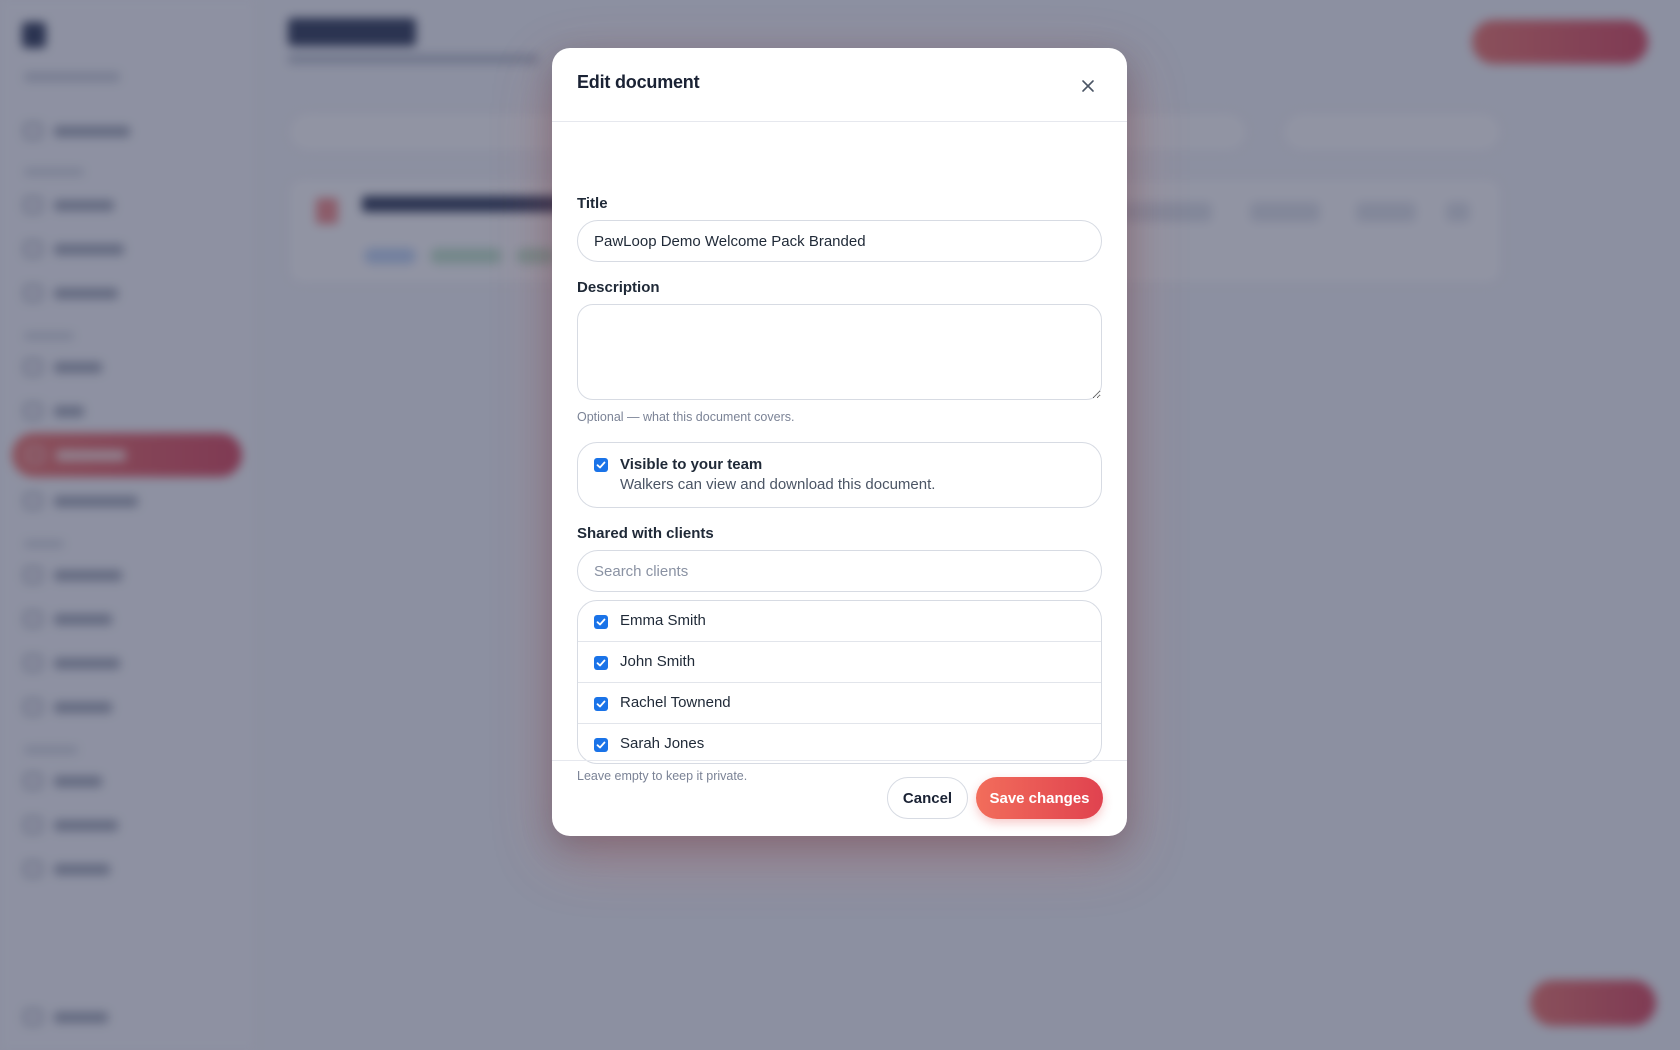 The image size is (1680, 1050). What do you see at coordinates (658, 661) in the screenshot?
I see `client-name: John Smith` at bounding box center [658, 661].